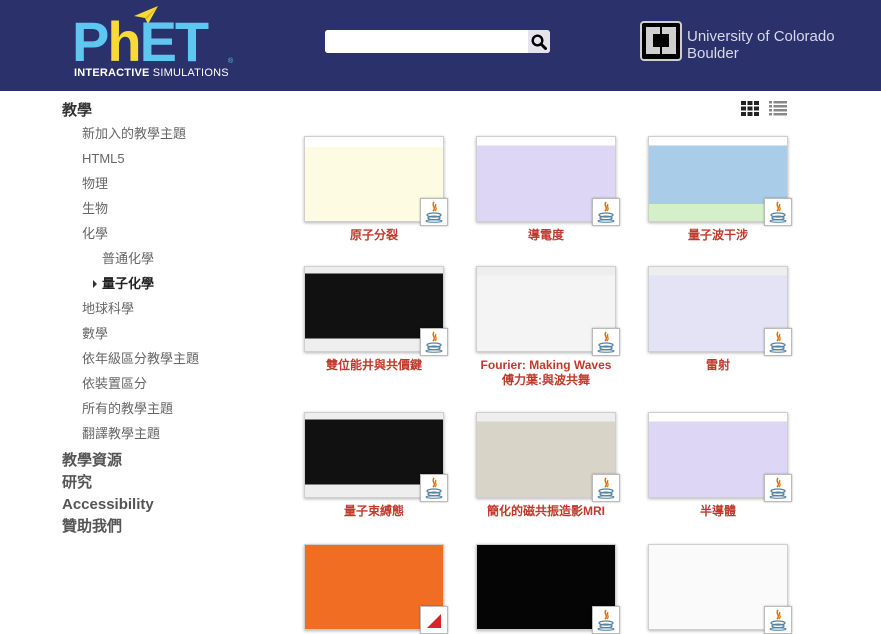  I want to click on simulation-title: 量子波干涉, so click(718, 235).